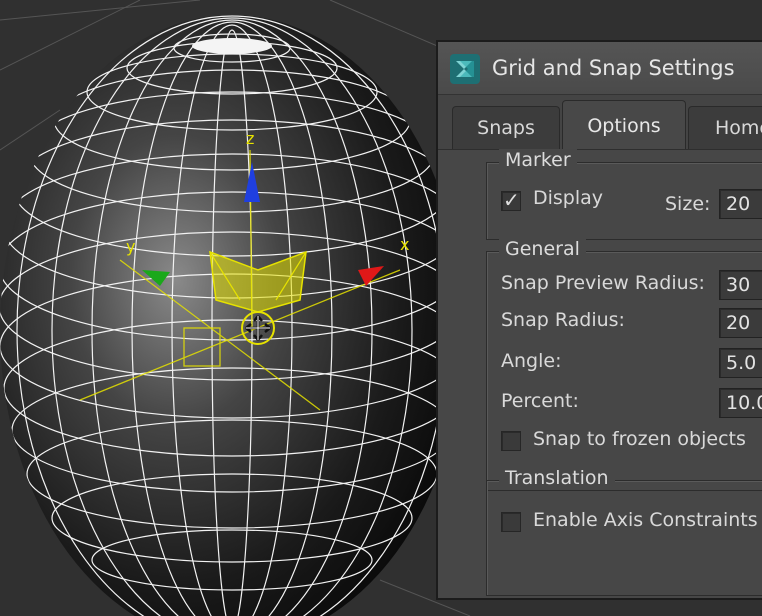  Describe the element at coordinates (613, 68) in the screenshot. I see `dialog-title: Grid and Snap Settings` at that location.